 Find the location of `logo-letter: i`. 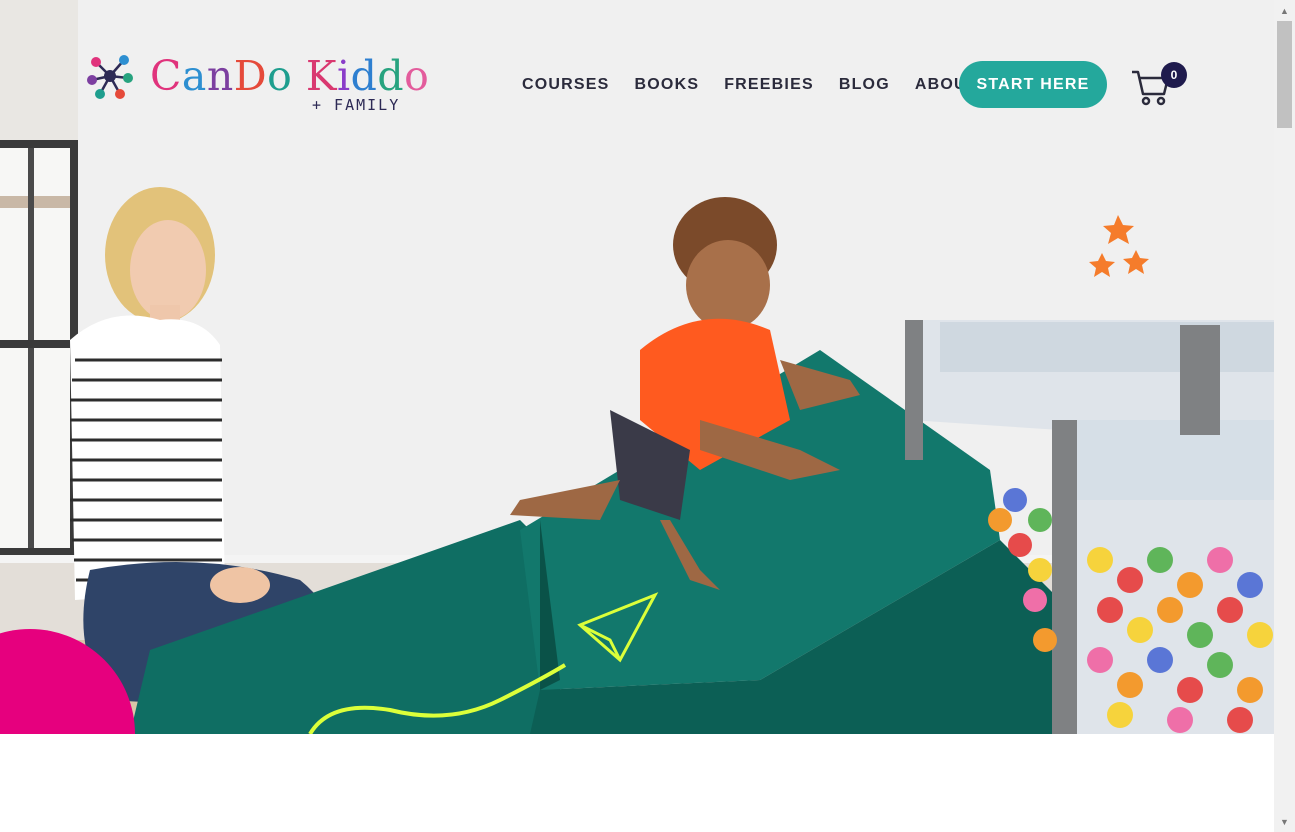

logo-letter: i is located at coordinates (343, 76).